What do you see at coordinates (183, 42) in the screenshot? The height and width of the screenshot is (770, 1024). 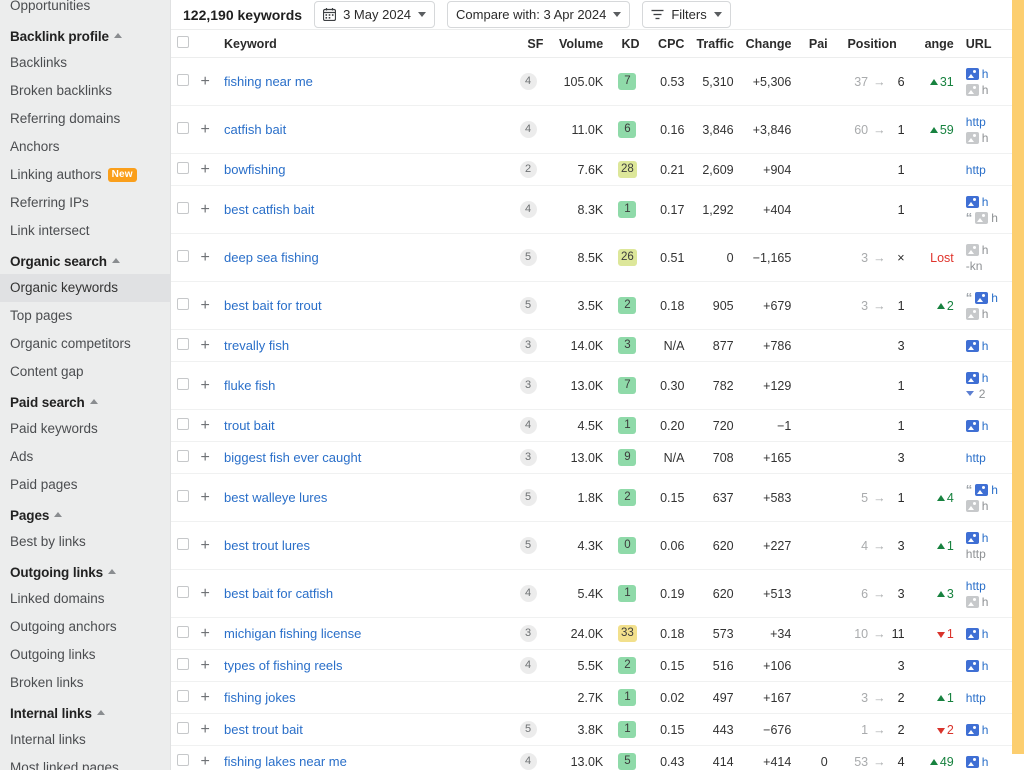 I see `select-all-checkbox` at bounding box center [183, 42].